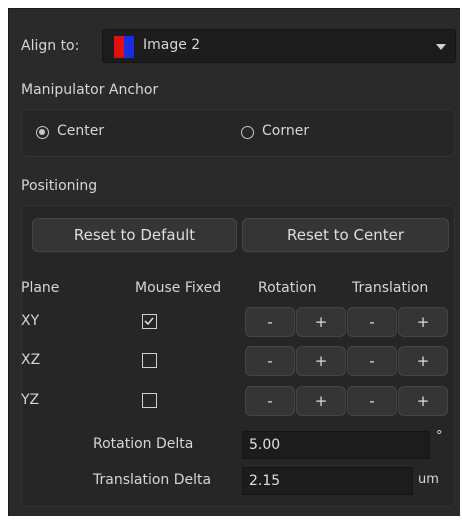  I want to click on manipulator-anchor-title: Manipulator Anchor, so click(90, 90).